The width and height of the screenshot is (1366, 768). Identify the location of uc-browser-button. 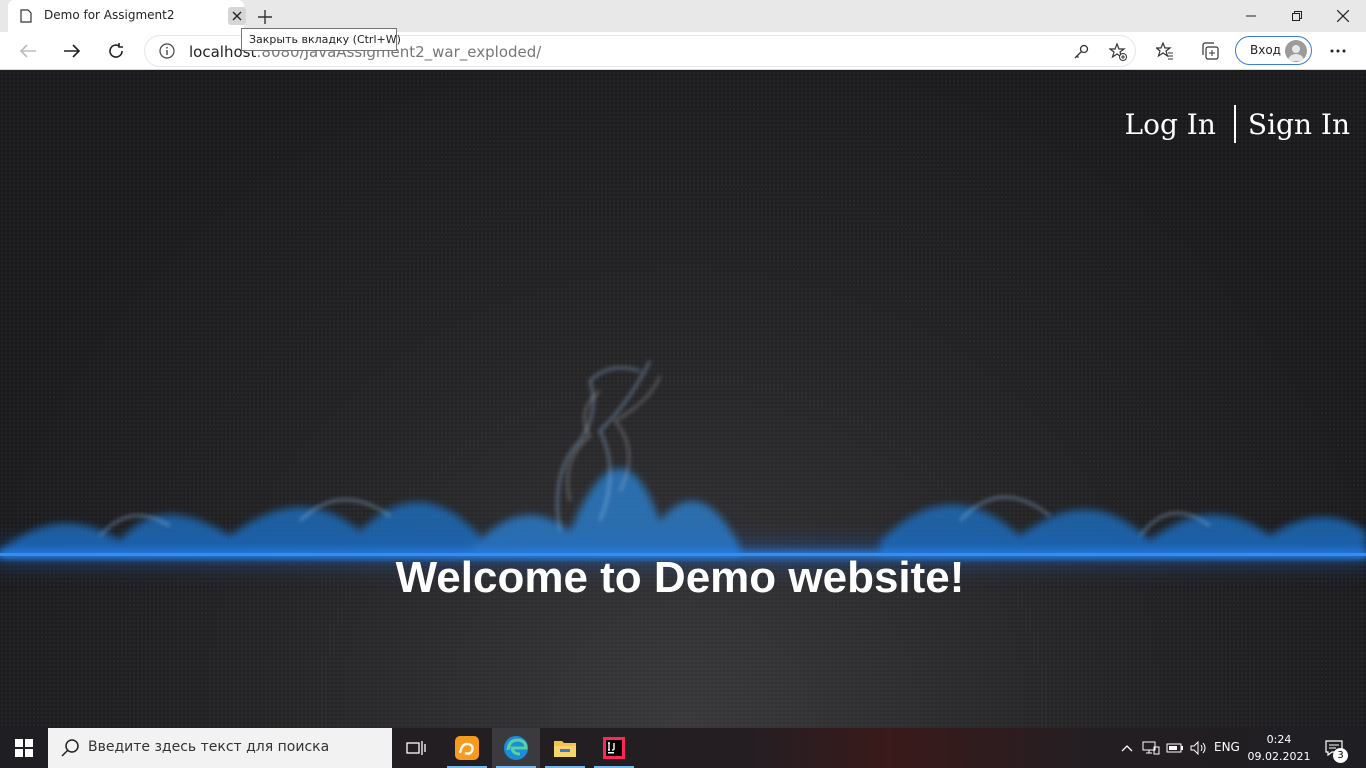
(467, 748).